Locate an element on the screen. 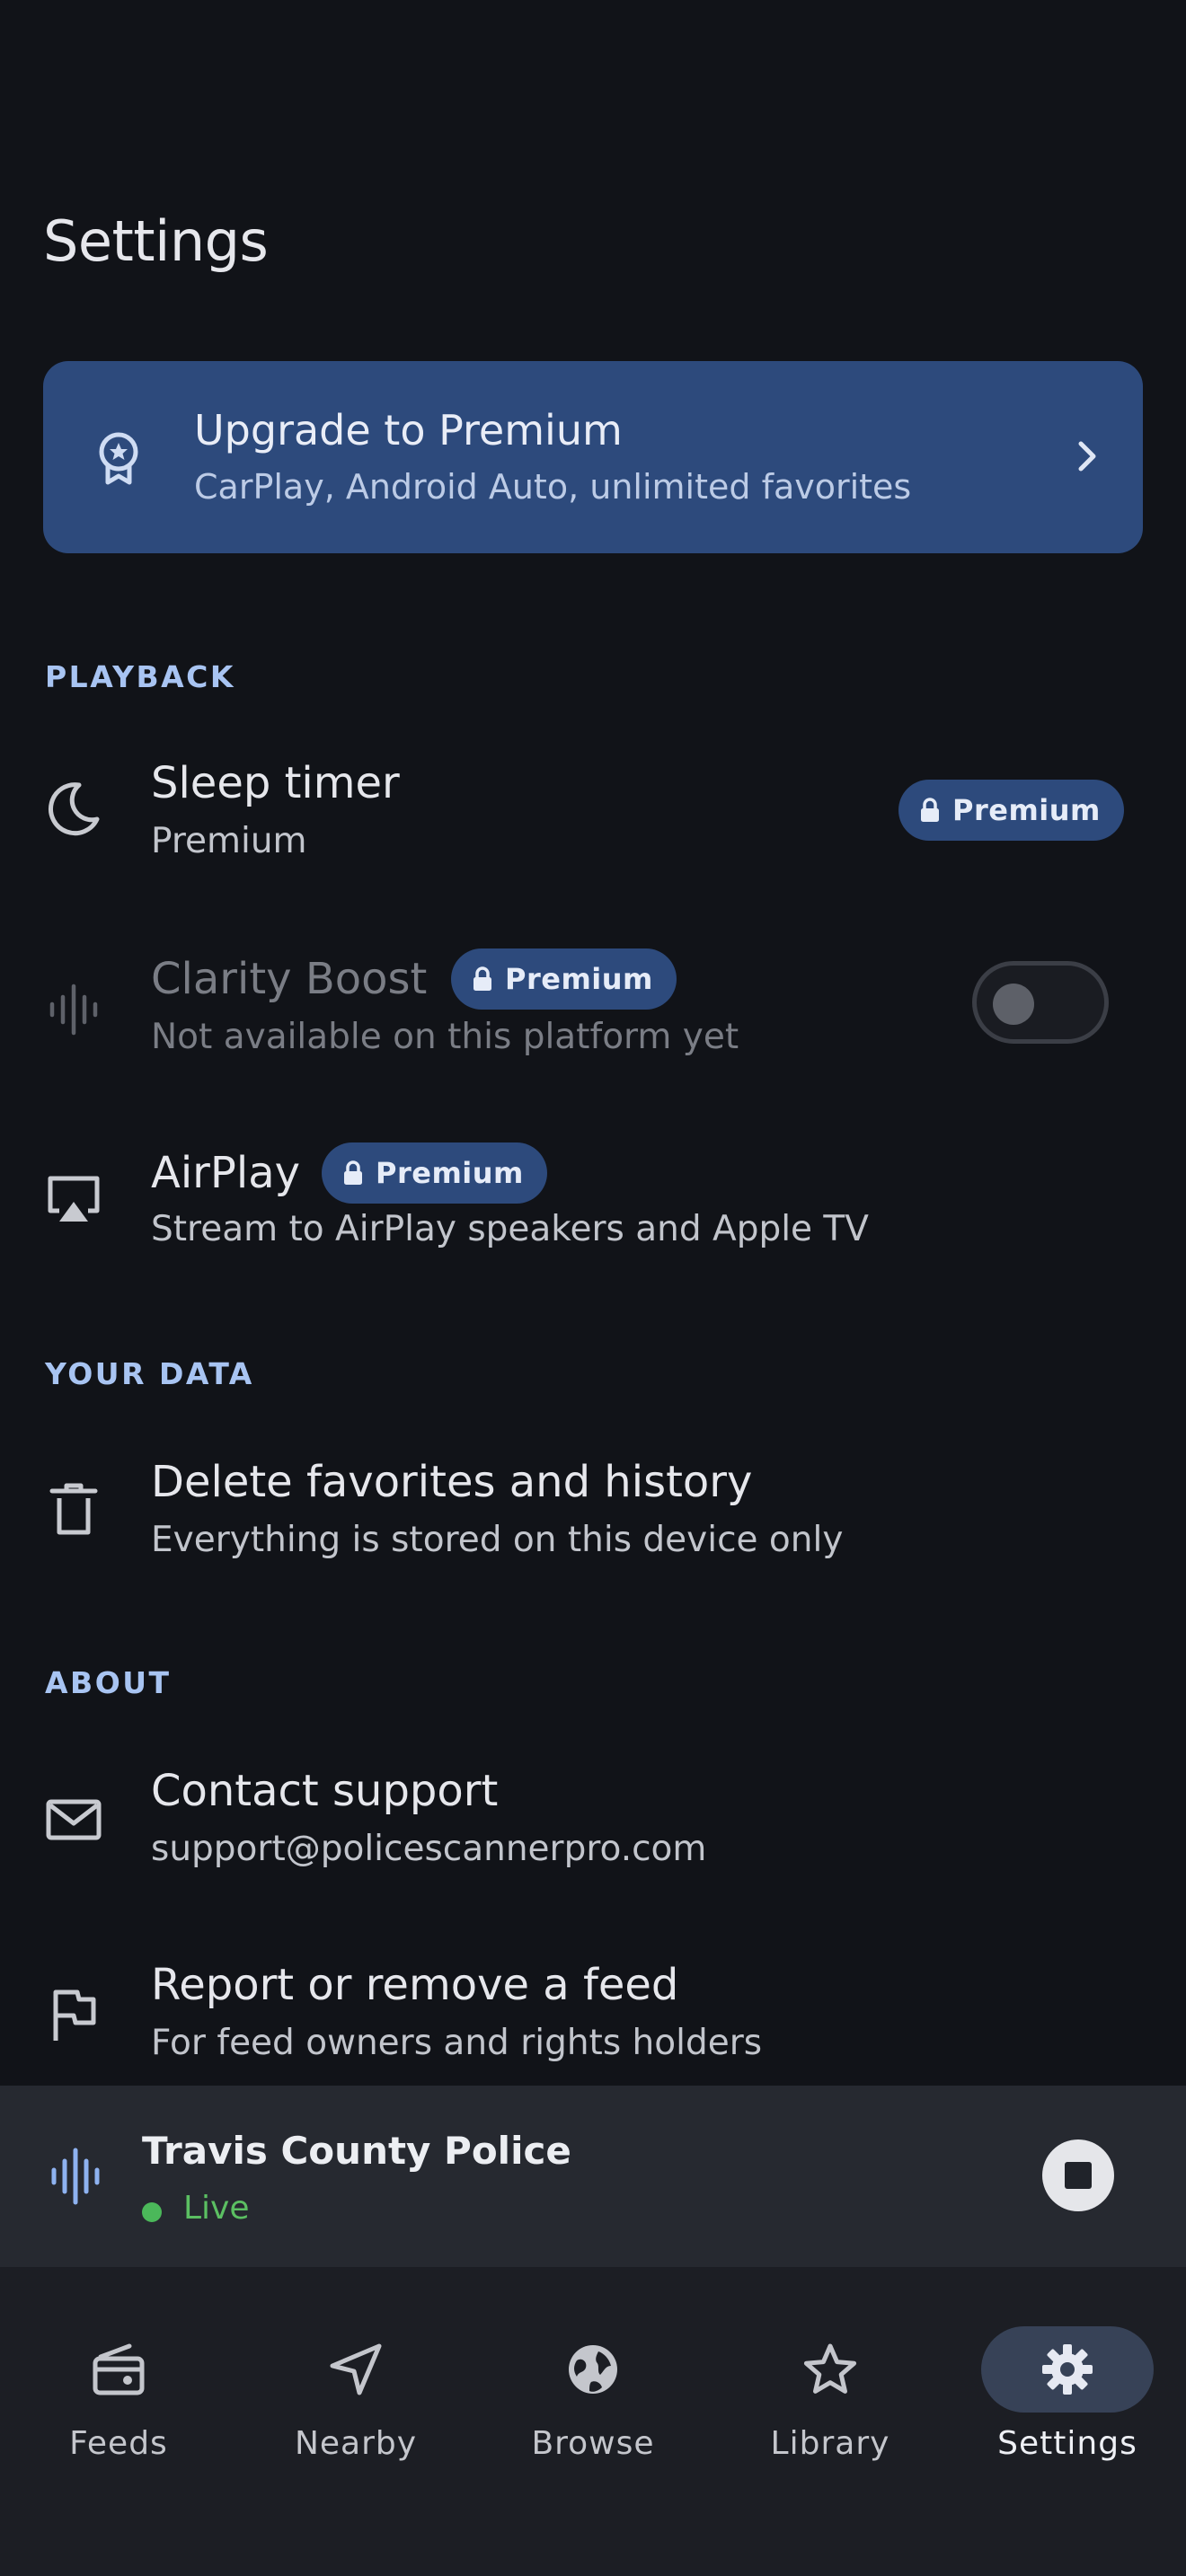 The height and width of the screenshot is (2576, 1186). live-indicator-dot is located at coordinates (152, 2212).